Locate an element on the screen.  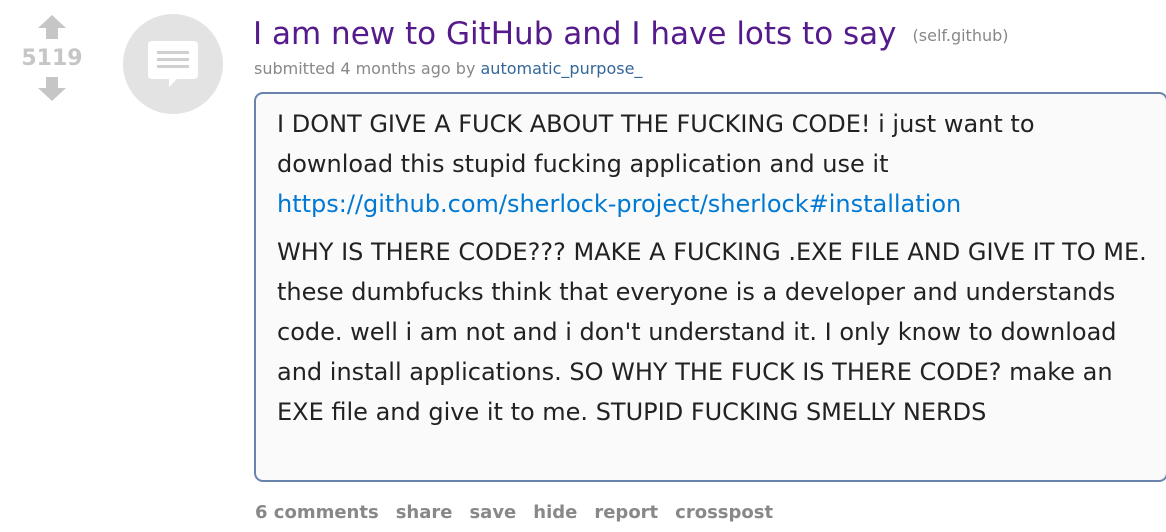
tagline-submitted: submitted is located at coordinates (295, 68).